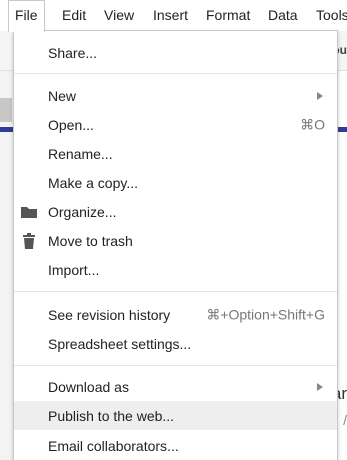 This screenshot has width=347, height=460. What do you see at coordinates (170, 15) in the screenshot?
I see `menubar-insert: Insert` at bounding box center [170, 15].